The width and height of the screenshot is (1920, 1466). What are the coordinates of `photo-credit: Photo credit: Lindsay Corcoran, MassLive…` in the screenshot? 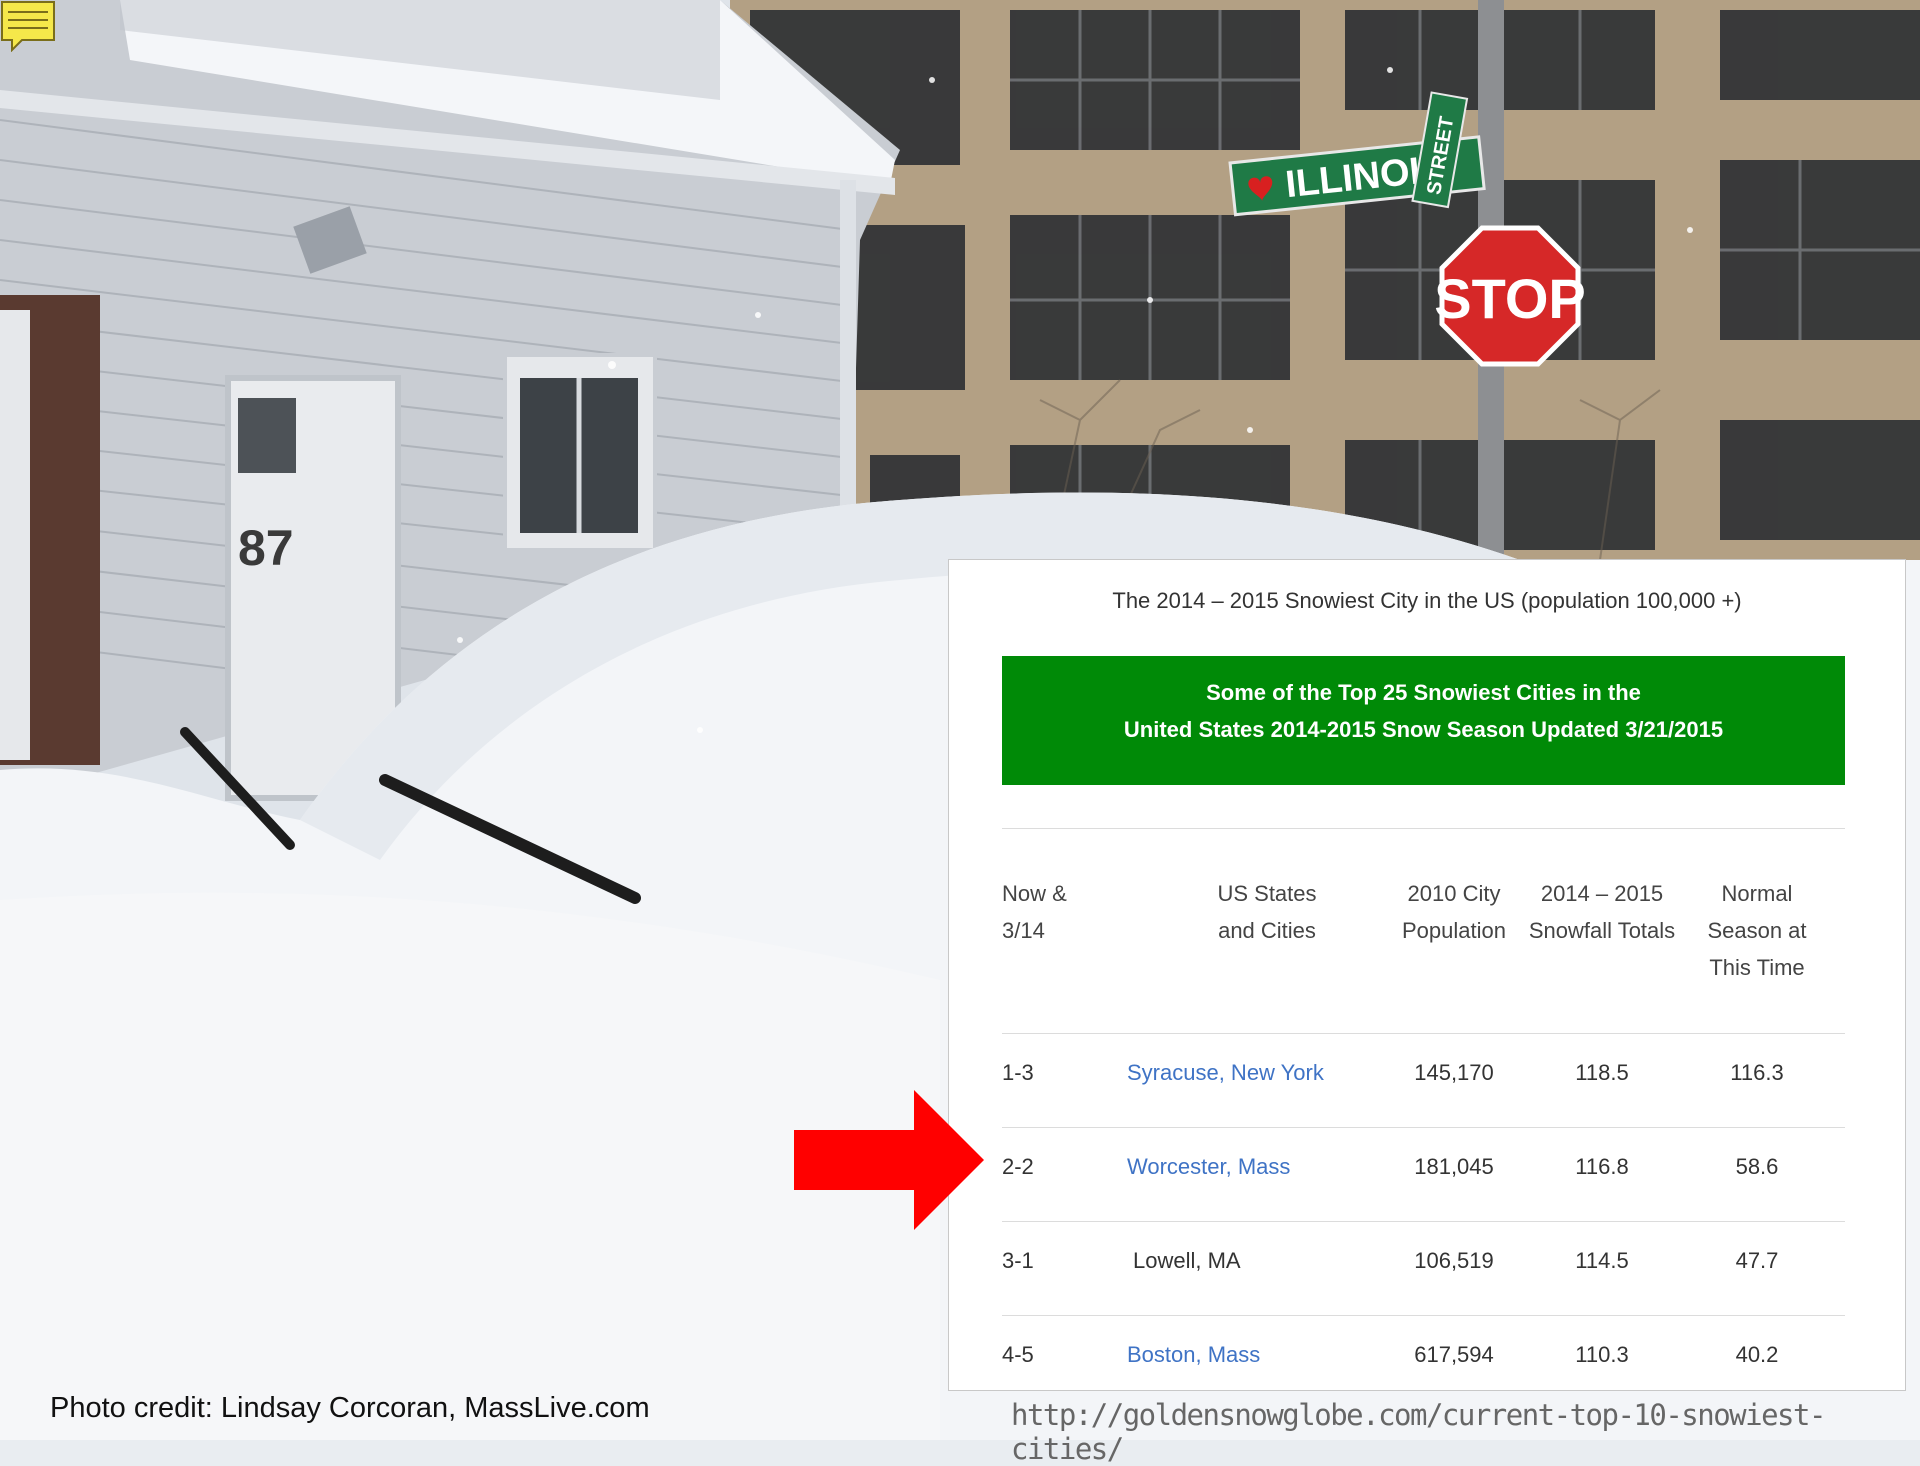 It's located at (350, 1408).